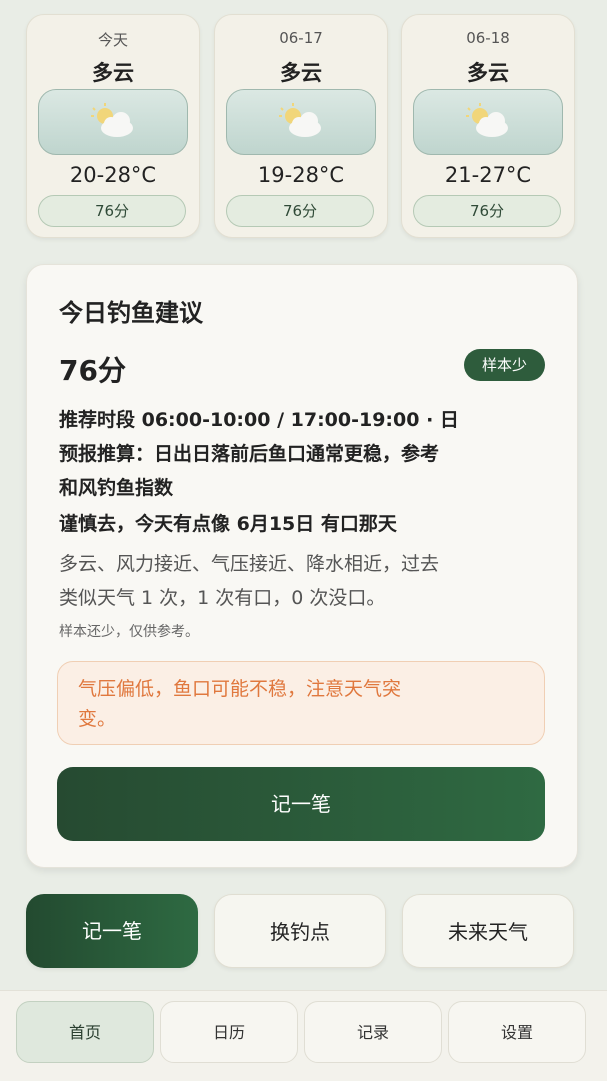 This screenshot has width=607, height=1081. What do you see at coordinates (488, 38) in the screenshot?
I see `forecast-date: 06-18` at bounding box center [488, 38].